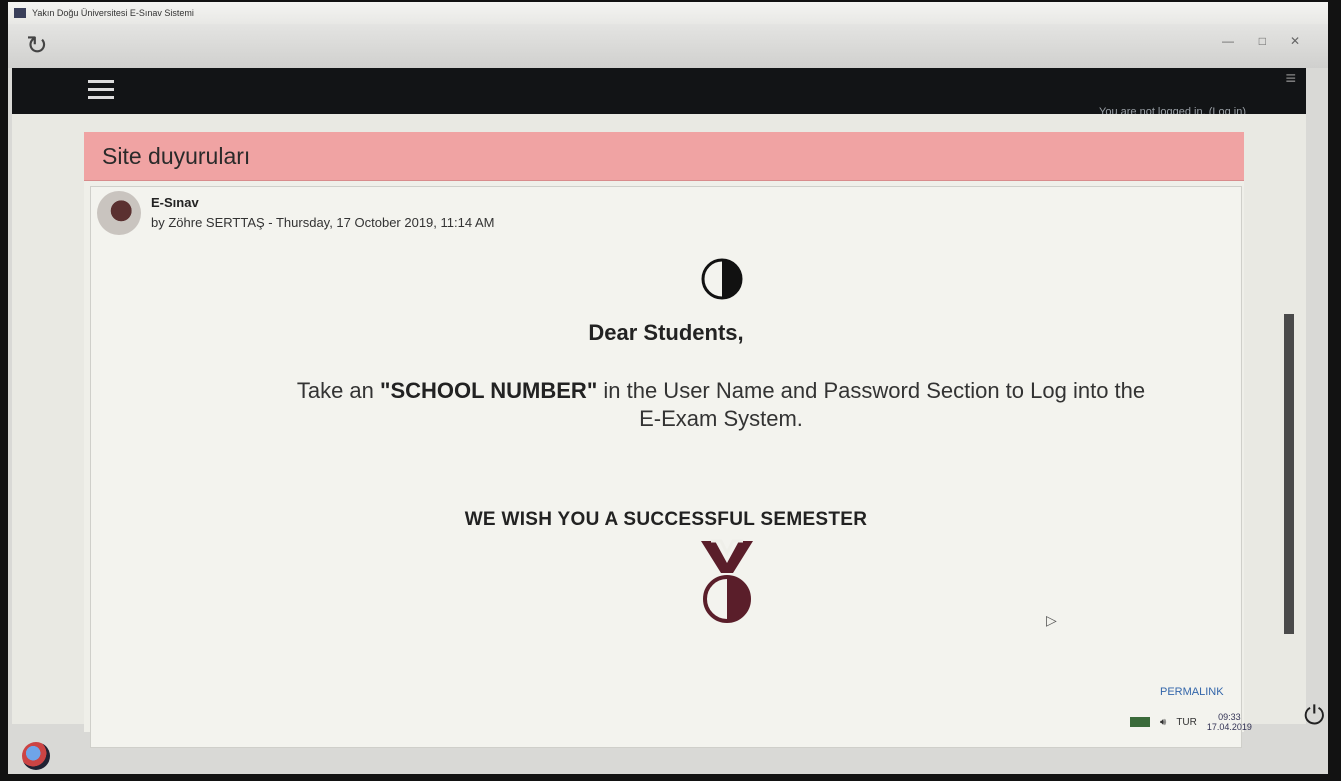  I want to click on instruction-pre: Take an, so click(338, 390).